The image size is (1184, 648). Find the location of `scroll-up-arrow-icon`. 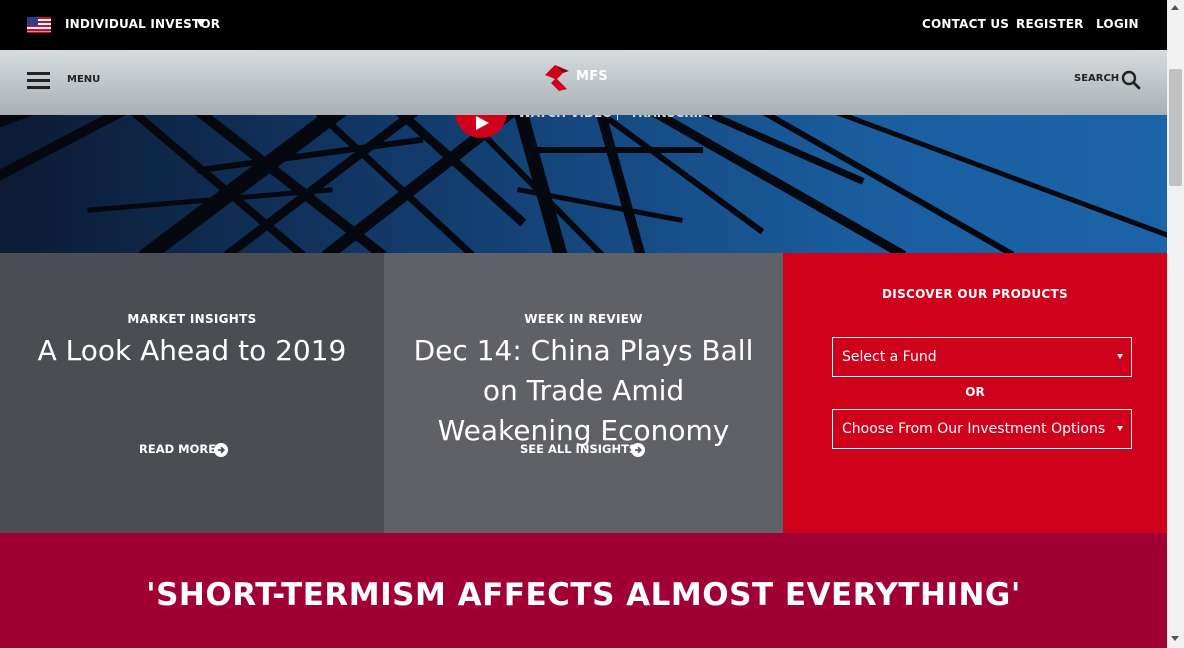

scroll-up-arrow-icon is located at coordinates (1175, 7).